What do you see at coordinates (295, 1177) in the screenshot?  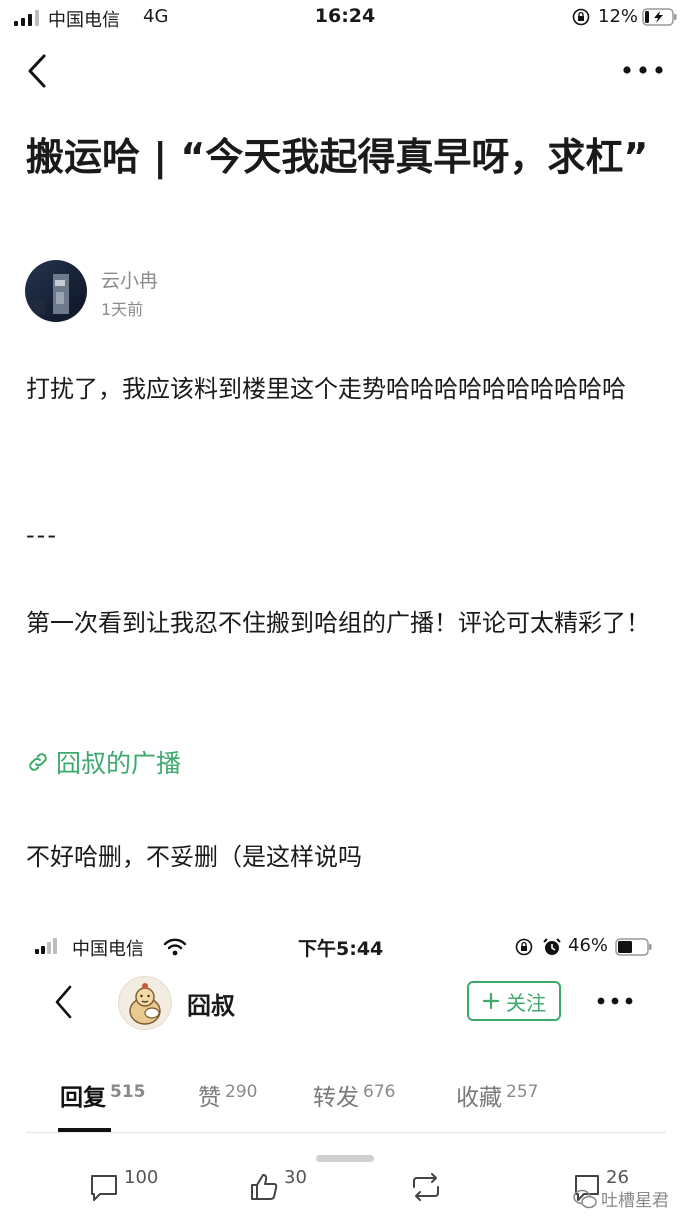 I see `like-count: 30` at bounding box center [295, 1177].